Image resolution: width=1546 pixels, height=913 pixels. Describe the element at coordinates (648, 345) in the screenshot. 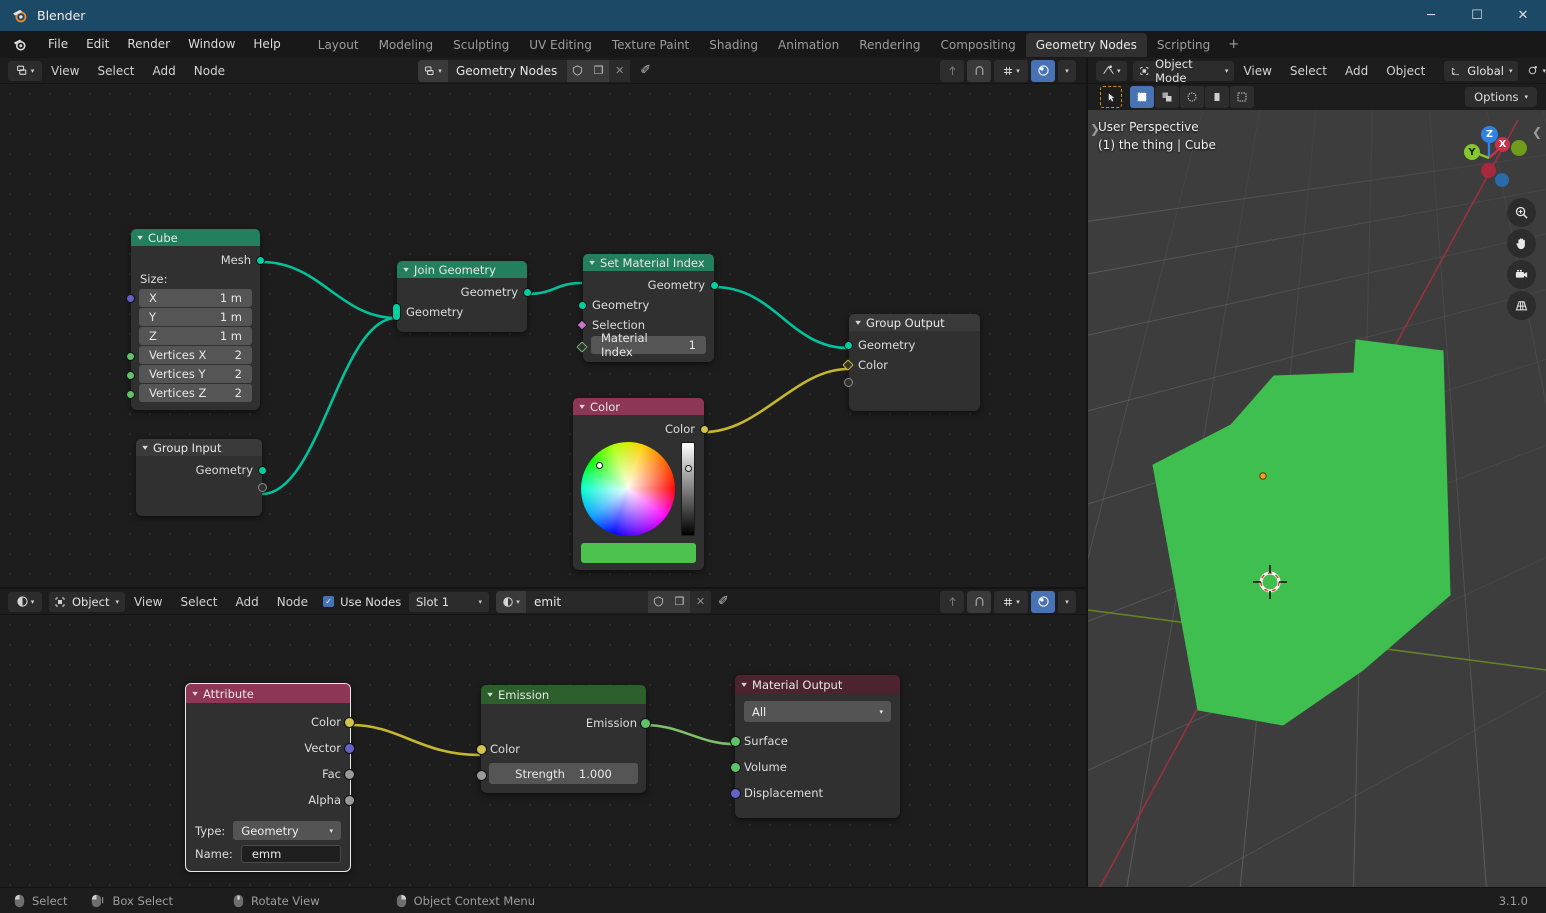

I see `smi-material-index-field: Material Index 1` at that location.